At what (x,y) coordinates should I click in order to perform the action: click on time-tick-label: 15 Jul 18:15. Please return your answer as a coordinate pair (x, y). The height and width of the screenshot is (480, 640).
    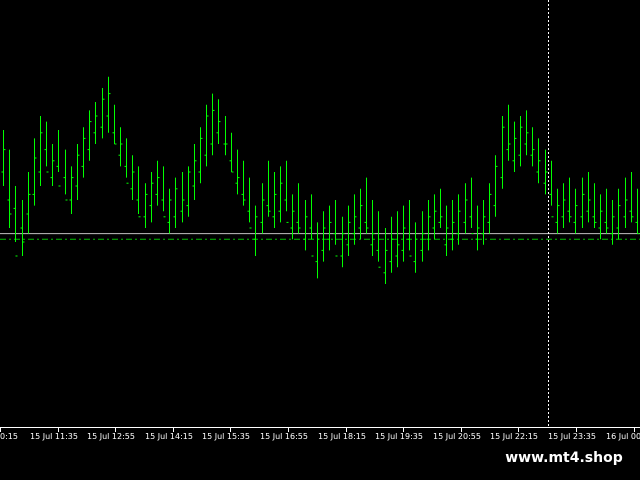
    Looking at the image, I should click on (342, 436).